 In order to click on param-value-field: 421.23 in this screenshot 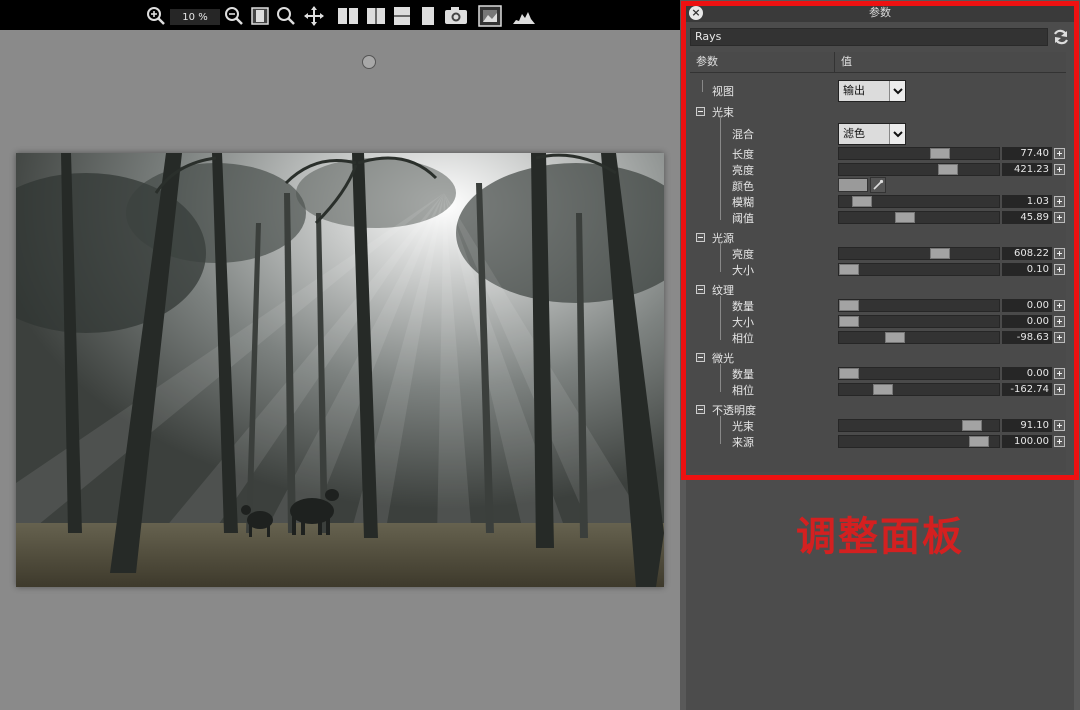, I will do `click(1027, 169)`.